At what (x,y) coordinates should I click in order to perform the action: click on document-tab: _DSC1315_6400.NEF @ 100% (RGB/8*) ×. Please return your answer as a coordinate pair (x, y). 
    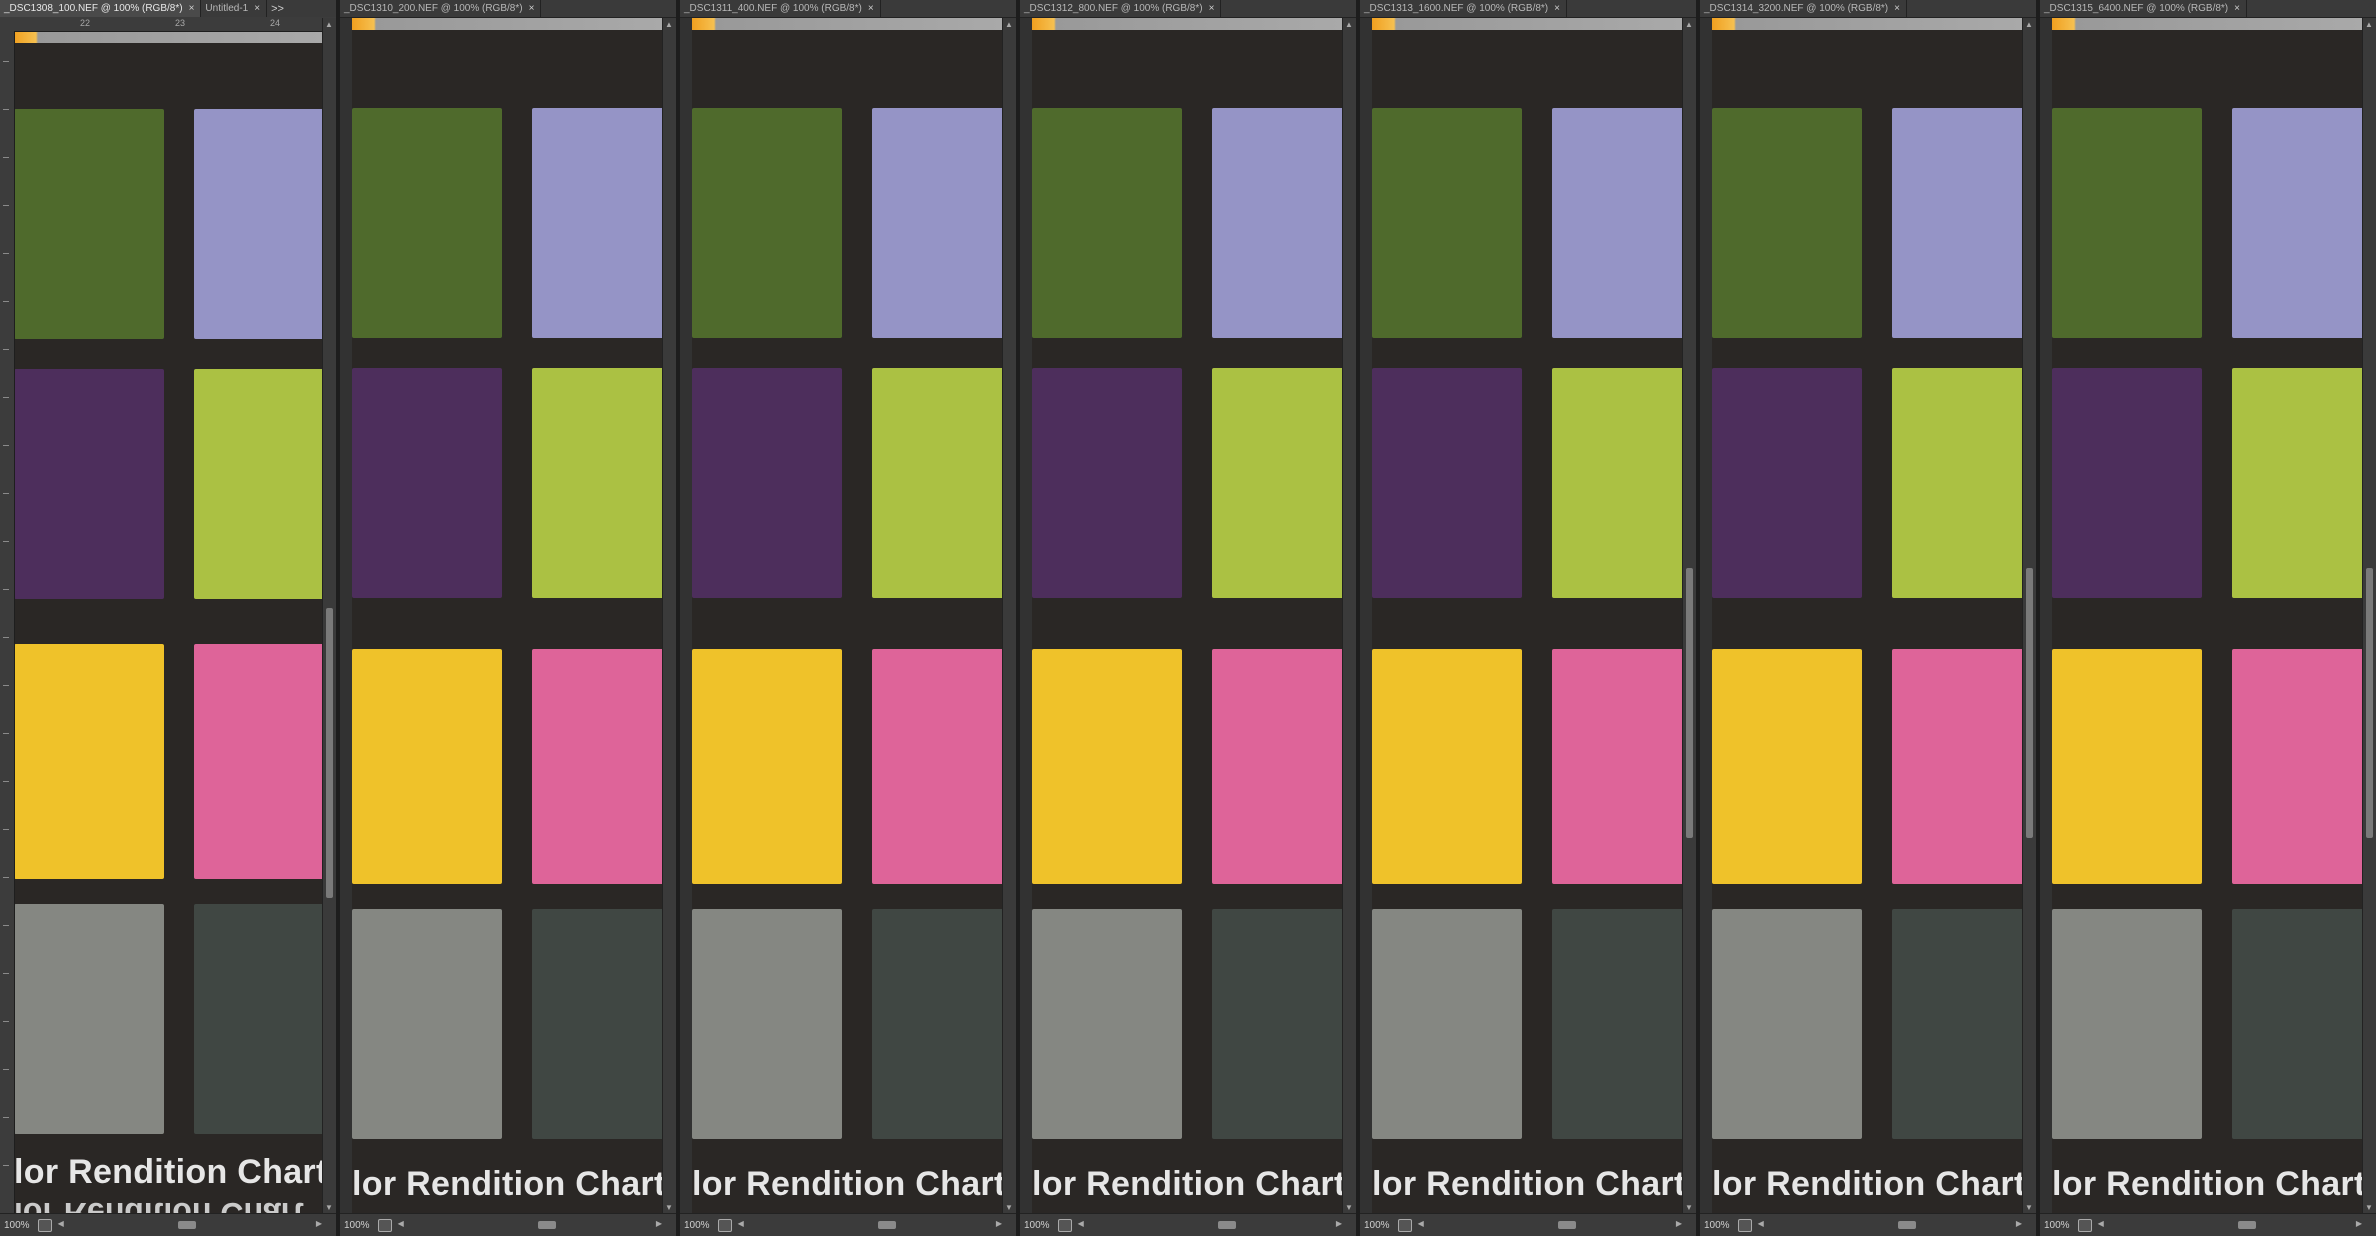
    Looking at the image, I should click on (2143, 8).